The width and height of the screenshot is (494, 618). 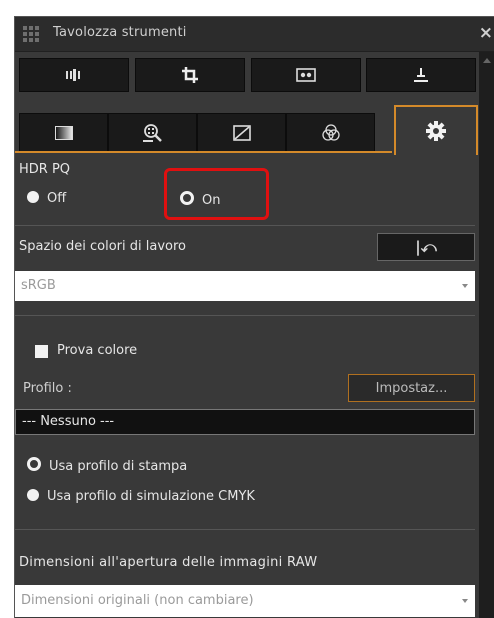 I want to click on tab-color, so click(x=330, y=133).